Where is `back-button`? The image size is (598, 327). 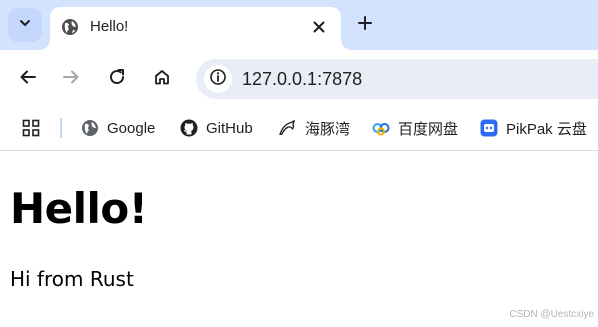 back-button is located at coordinates (28, 79).